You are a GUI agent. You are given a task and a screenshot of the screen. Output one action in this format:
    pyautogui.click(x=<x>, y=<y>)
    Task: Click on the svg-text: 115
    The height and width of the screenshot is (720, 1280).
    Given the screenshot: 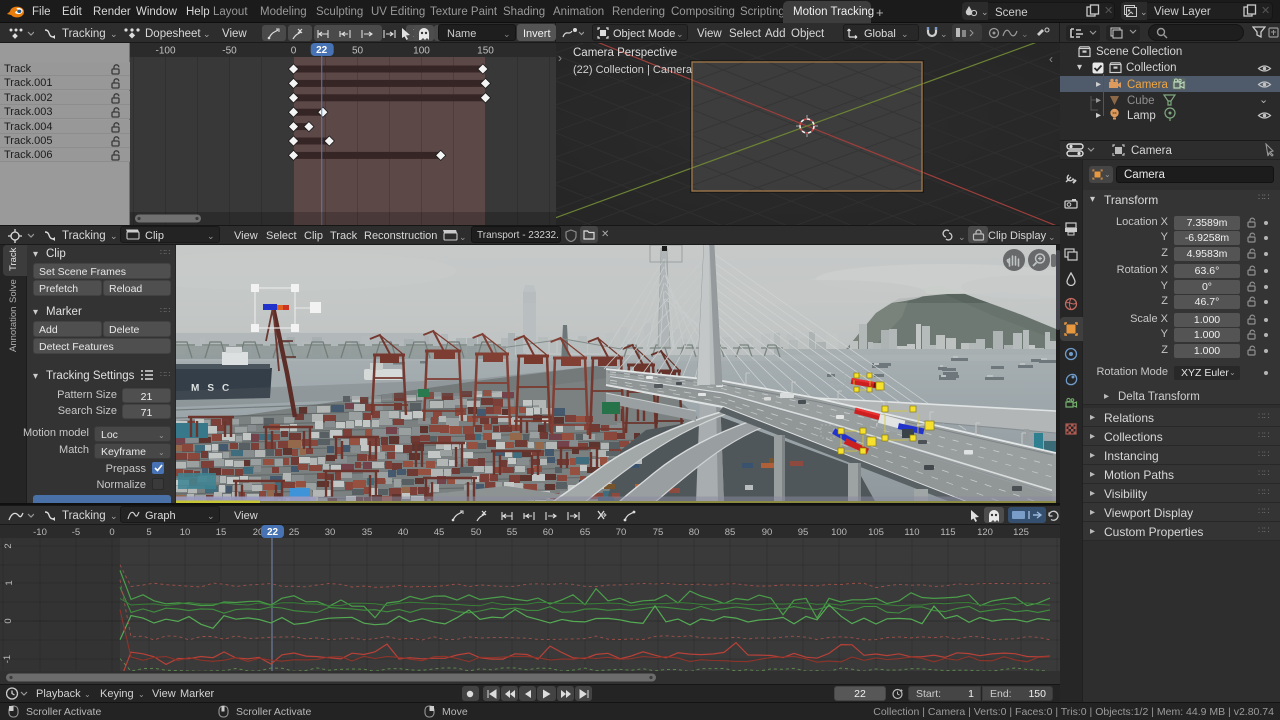 What is the action you would take?
    pyautogui.click(x=947, y=532)
    